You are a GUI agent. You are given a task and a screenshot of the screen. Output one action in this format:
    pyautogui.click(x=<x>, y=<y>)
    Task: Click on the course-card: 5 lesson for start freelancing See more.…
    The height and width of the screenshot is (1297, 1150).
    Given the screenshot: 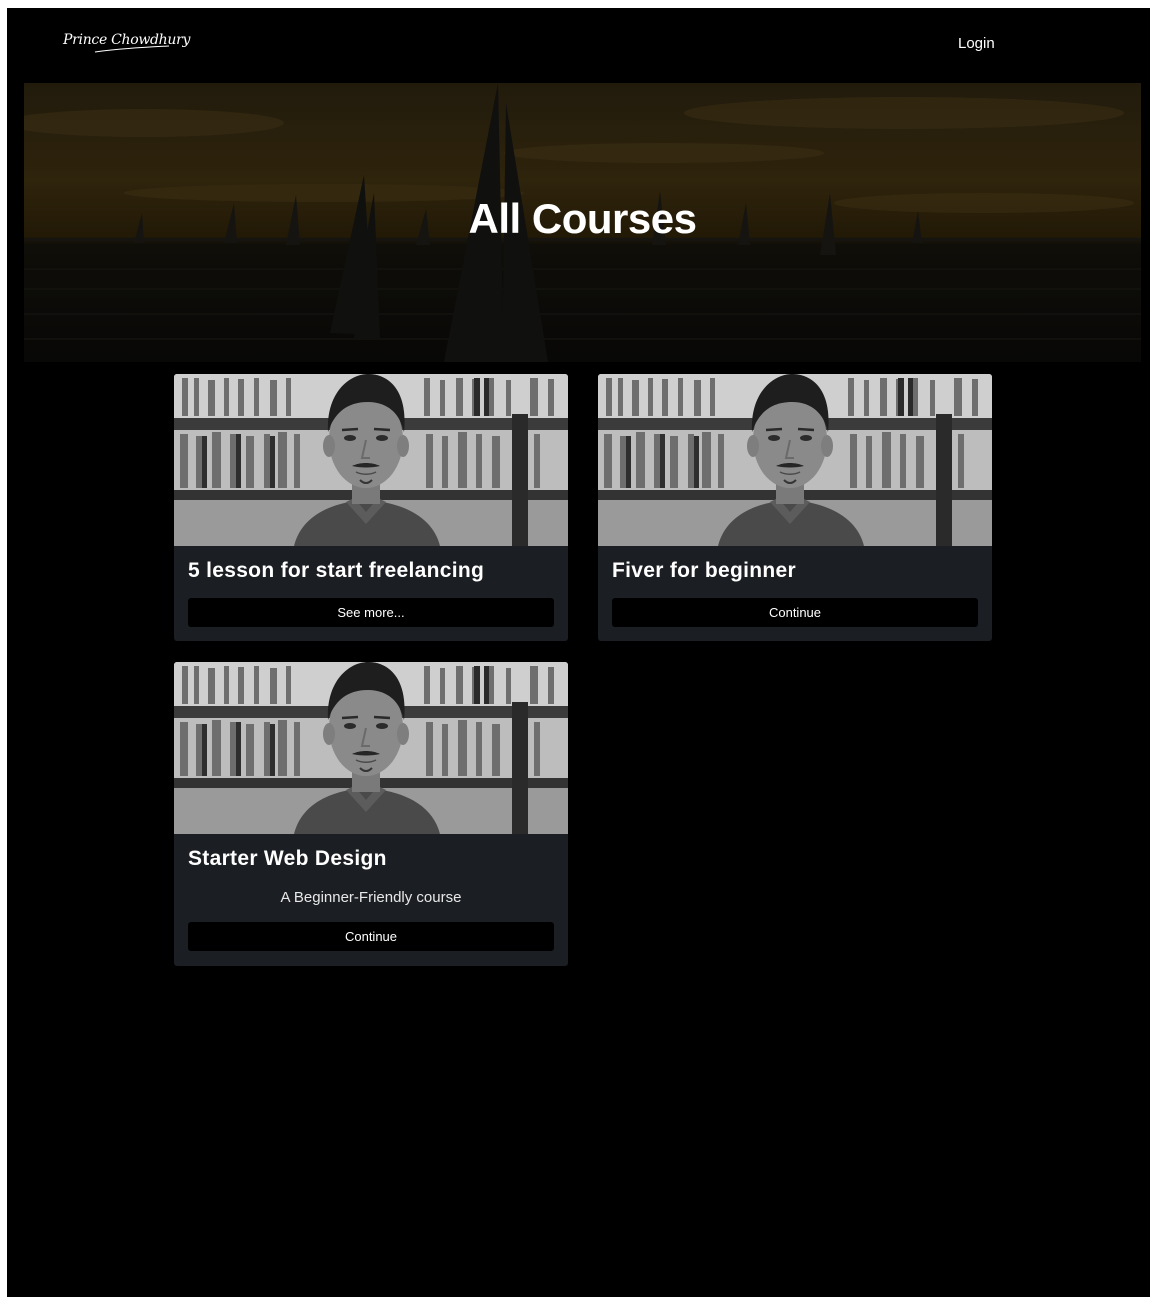 What is the action you would take?
    pyautogui.click(x=371, y=507)
    